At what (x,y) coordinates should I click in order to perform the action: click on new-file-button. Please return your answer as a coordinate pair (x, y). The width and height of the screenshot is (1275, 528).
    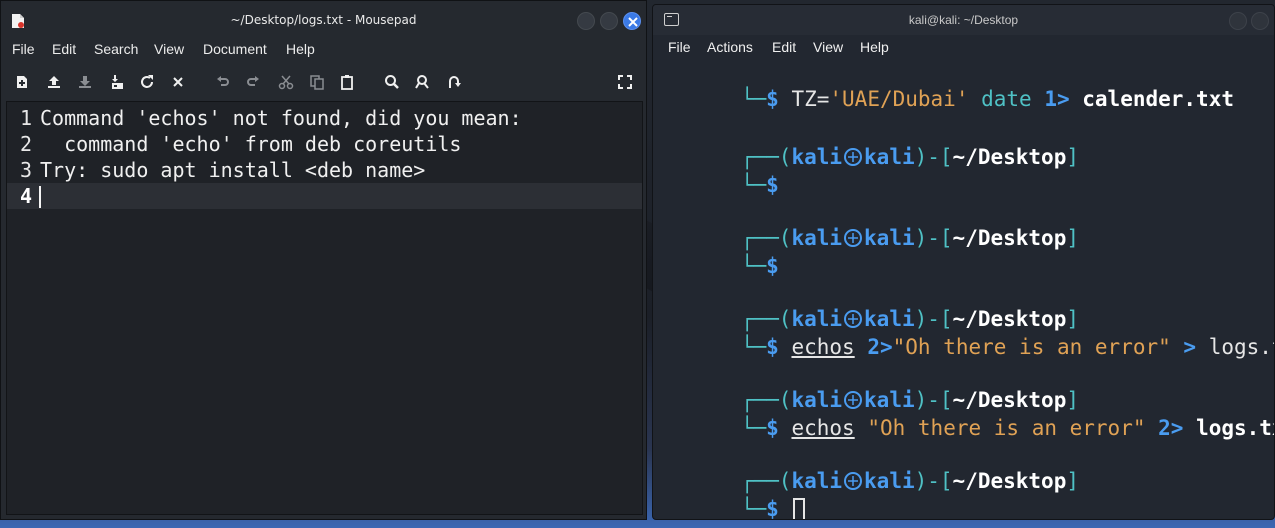
    Looking at the image, I should click on (22, 82).